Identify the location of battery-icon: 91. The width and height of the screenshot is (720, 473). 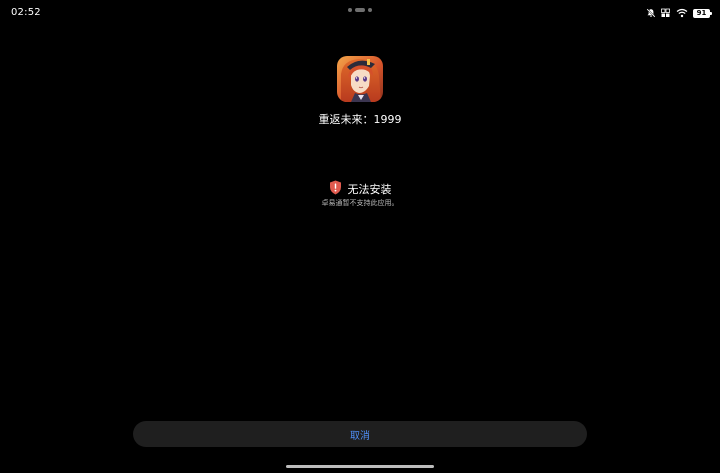
(702, 13).